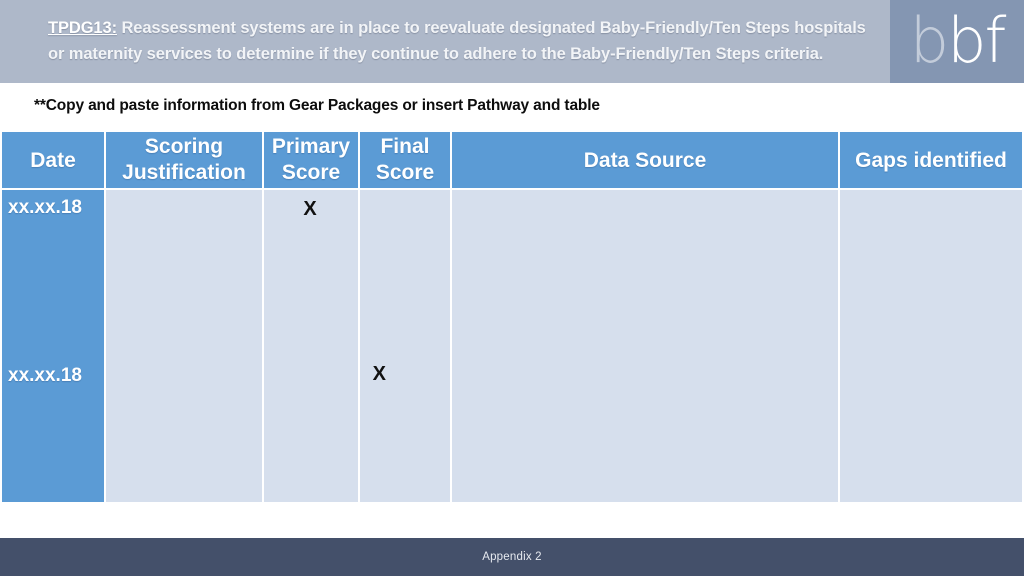 This screenshot has height=576, width=1024. I want to click on standard-code-label: TPDG13:, so click(82, 28).